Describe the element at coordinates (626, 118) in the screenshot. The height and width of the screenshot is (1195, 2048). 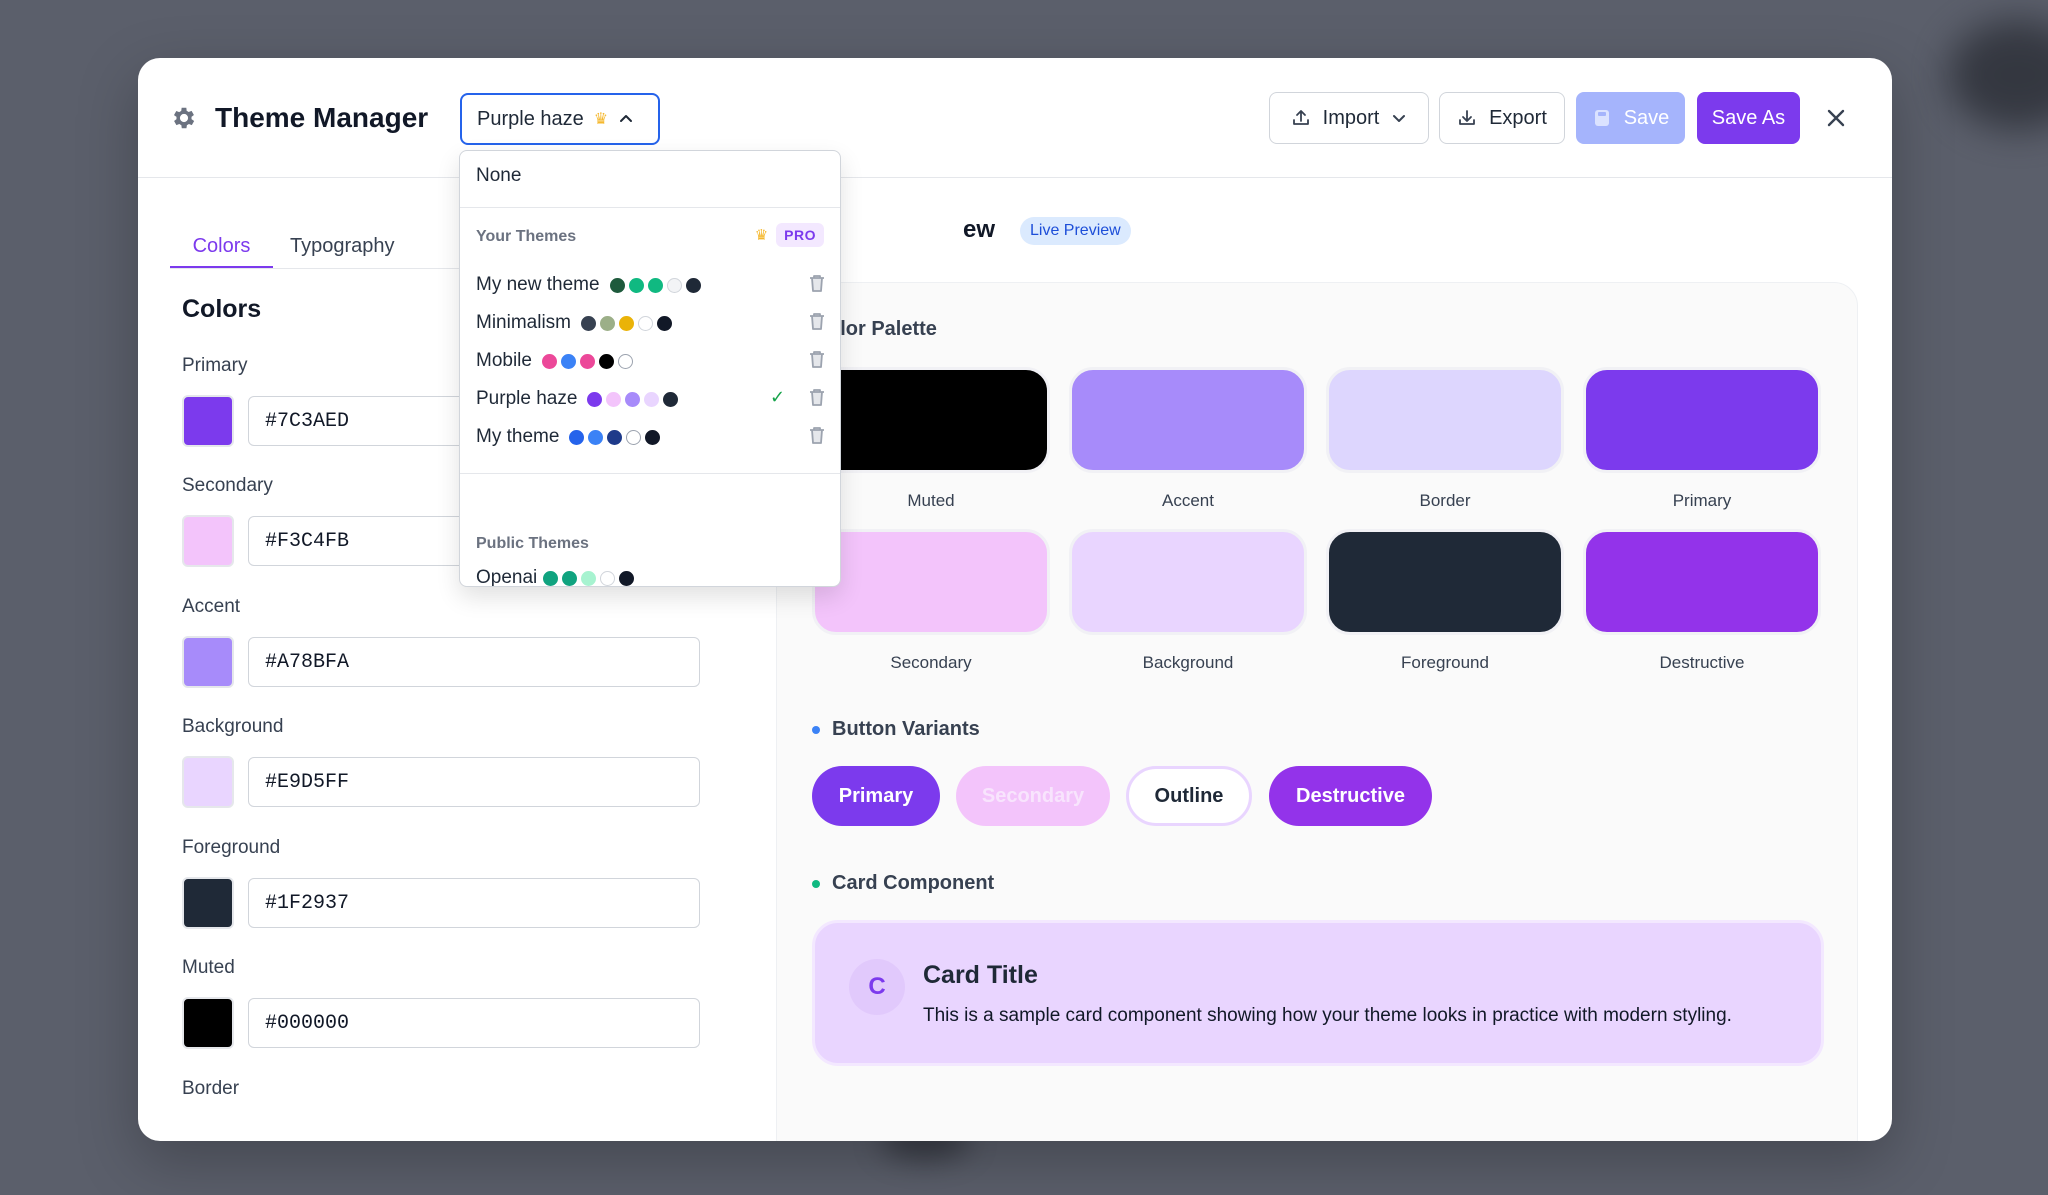
I see `chevron-up-icon` at that location.